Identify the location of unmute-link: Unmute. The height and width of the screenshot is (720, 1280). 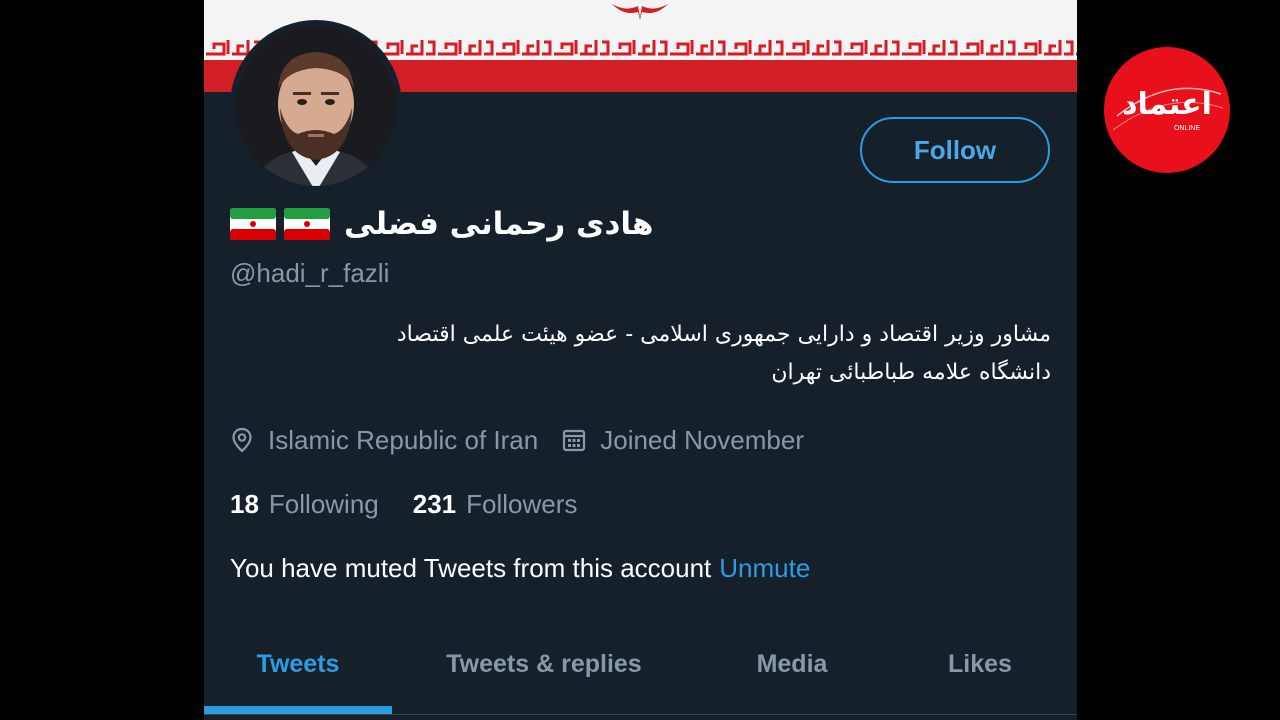
(764, 568).